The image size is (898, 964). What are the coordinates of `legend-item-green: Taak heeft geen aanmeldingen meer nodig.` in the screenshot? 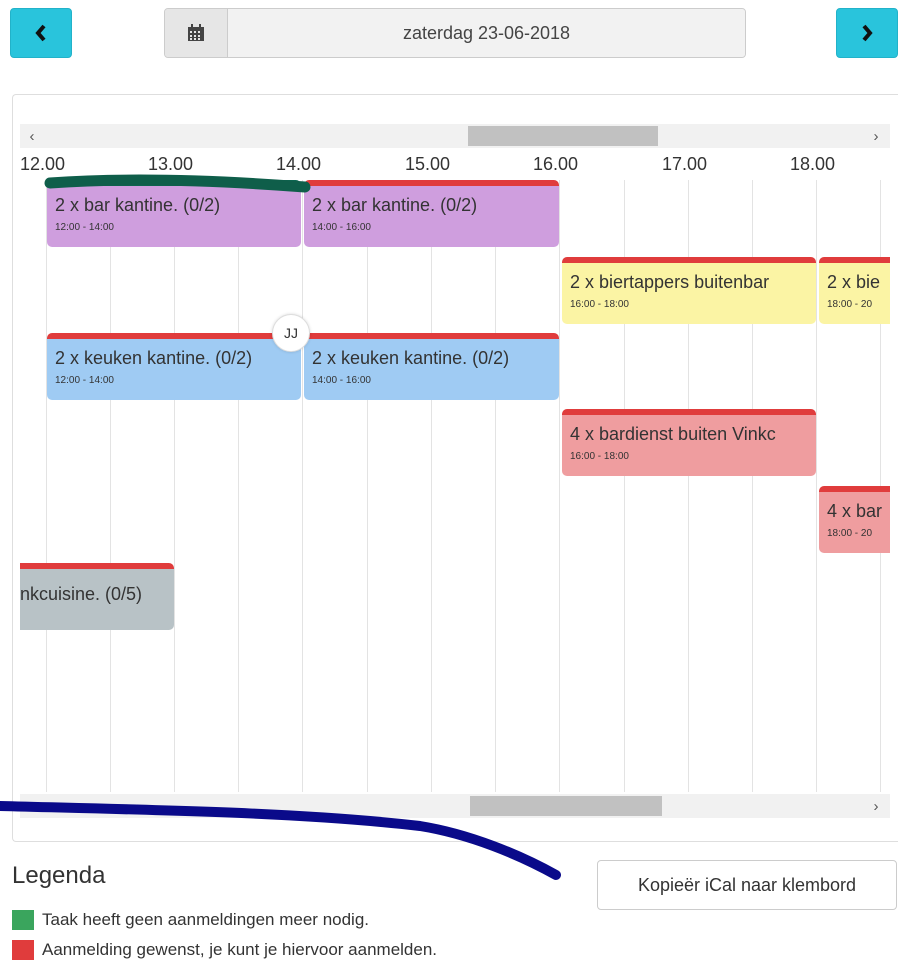 It's located at (190, 920).